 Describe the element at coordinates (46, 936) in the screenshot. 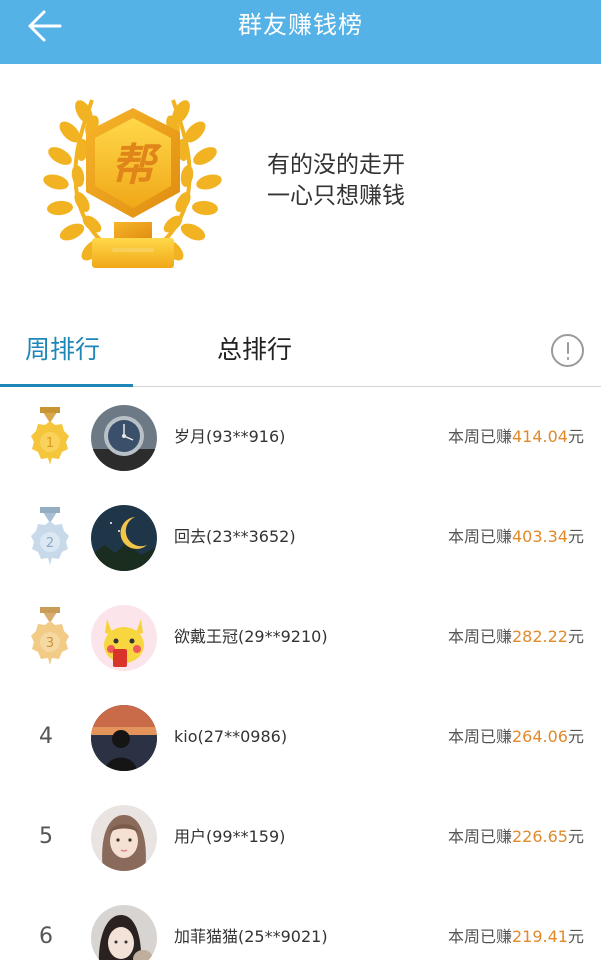

I see `rank-number: 6` at that location.